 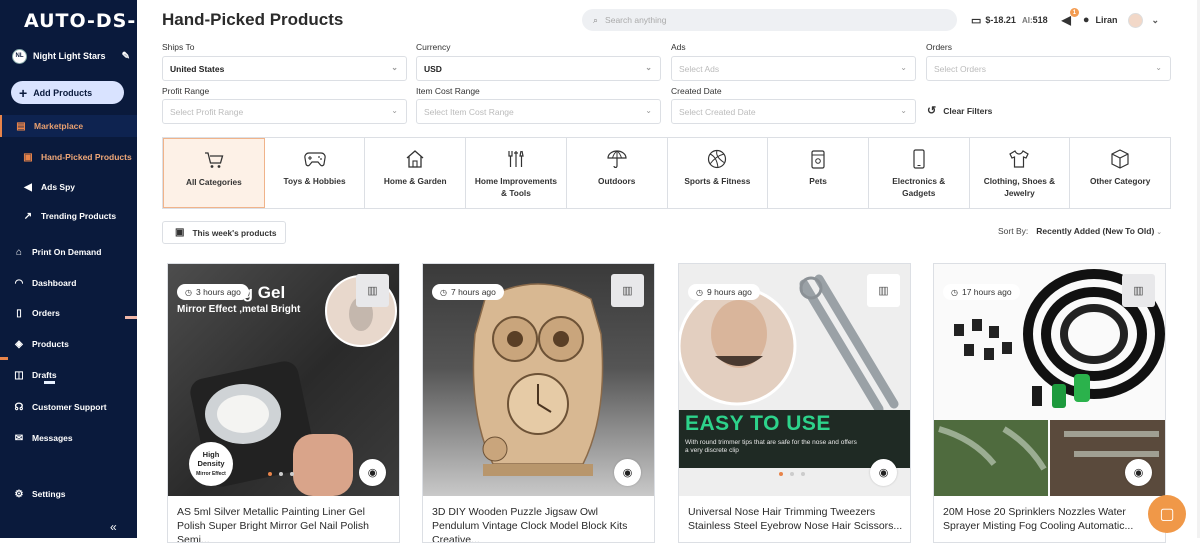 What do you see at coordinates (315, 173) in the screenshot?
I see `category-toys-hobbies: Toys & Hobbies` at bounding box center [315, 173].